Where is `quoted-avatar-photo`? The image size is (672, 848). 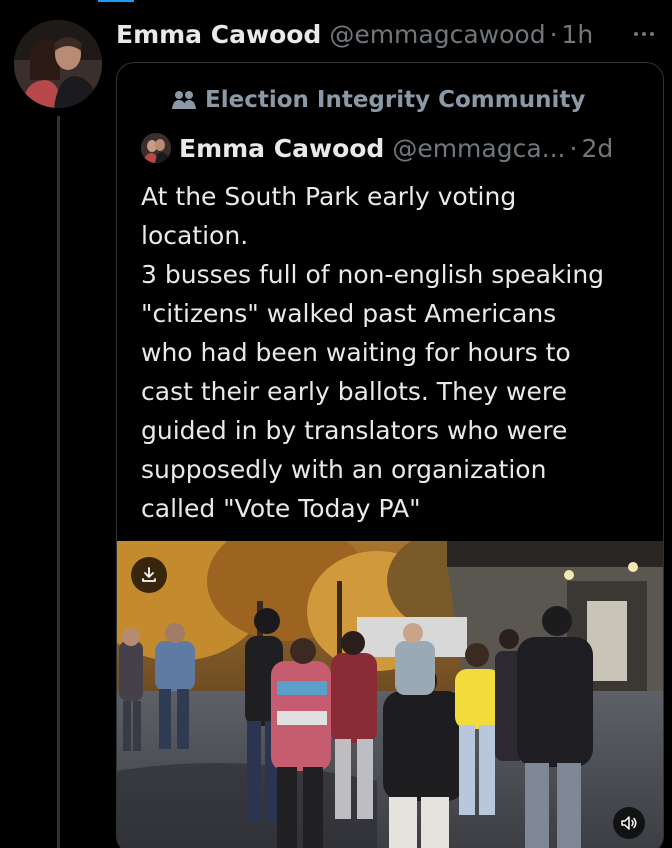 quoted-avatar-photo is located at coordinates (156, 148).